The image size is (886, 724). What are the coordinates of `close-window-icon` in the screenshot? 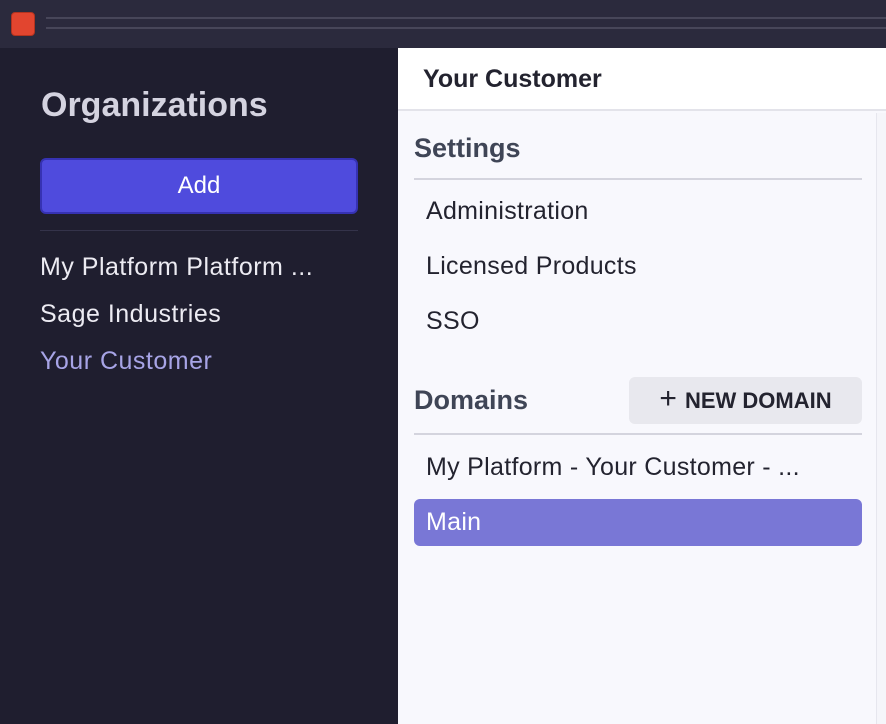 It's located at (23, 24).